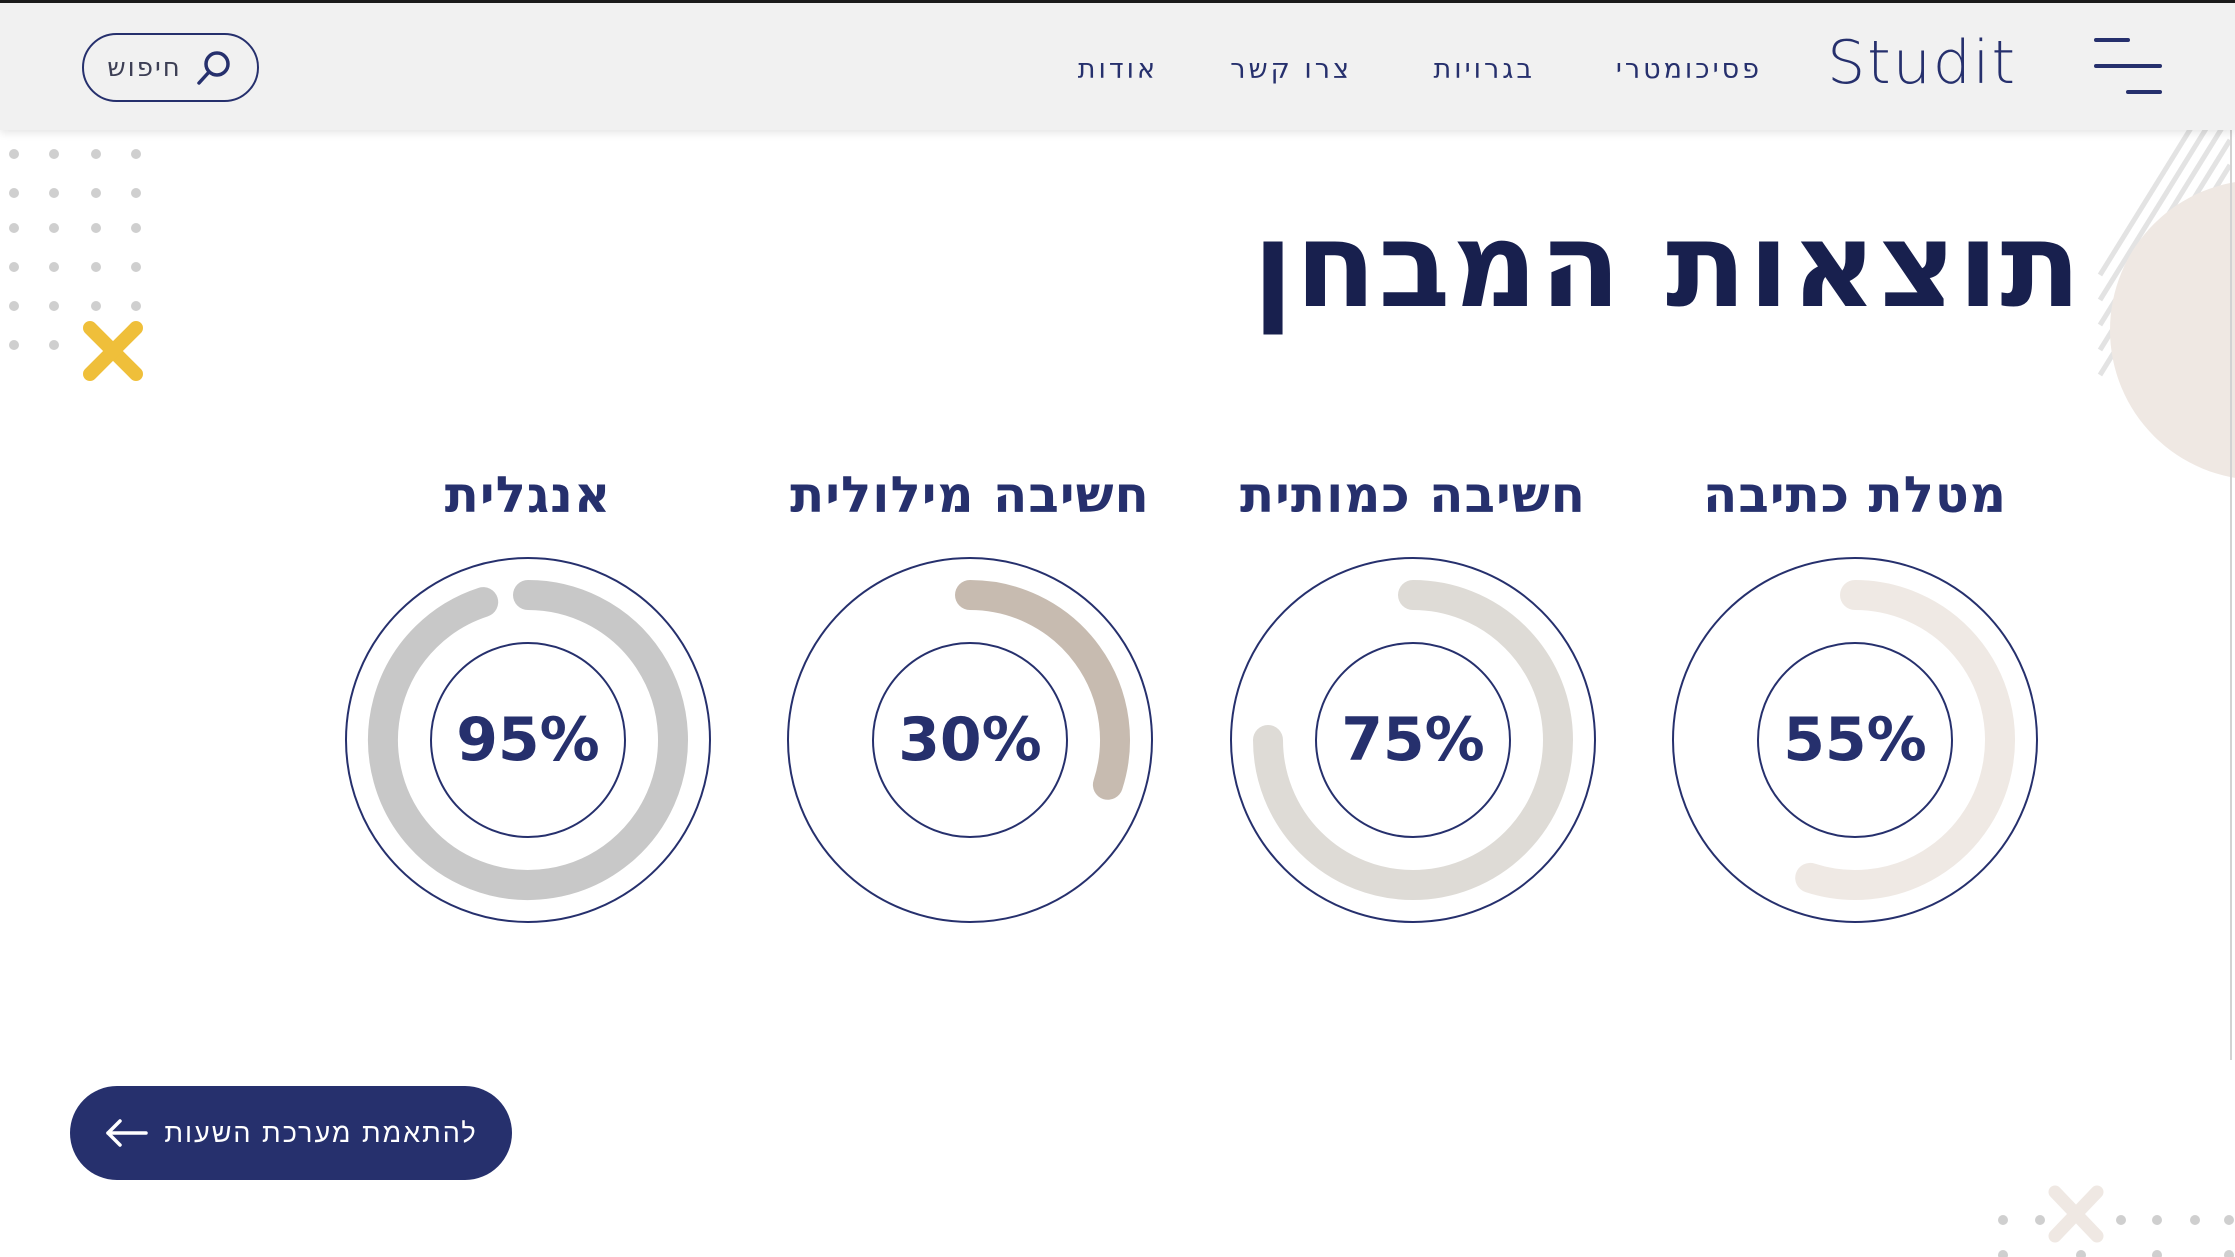 The image size is (2235, 1257). Describe the element at coordinates (528, 695) in the screenshot. I see `score-card-english: אנגלית 95%` at that location.